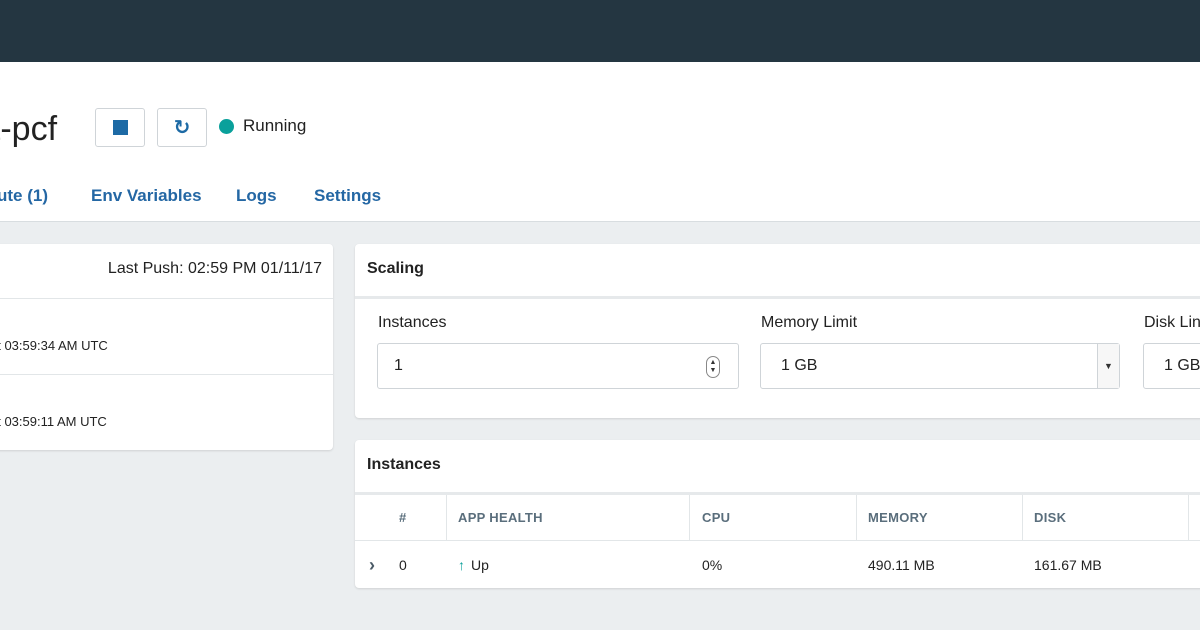 Image resolution: width=1200 pixels, height=630 pixels. What do you see at coordinates (1068, 565) in the screenshot?
I see `instance-disk: 161.67 MB` at bounding box center [1068, 565].